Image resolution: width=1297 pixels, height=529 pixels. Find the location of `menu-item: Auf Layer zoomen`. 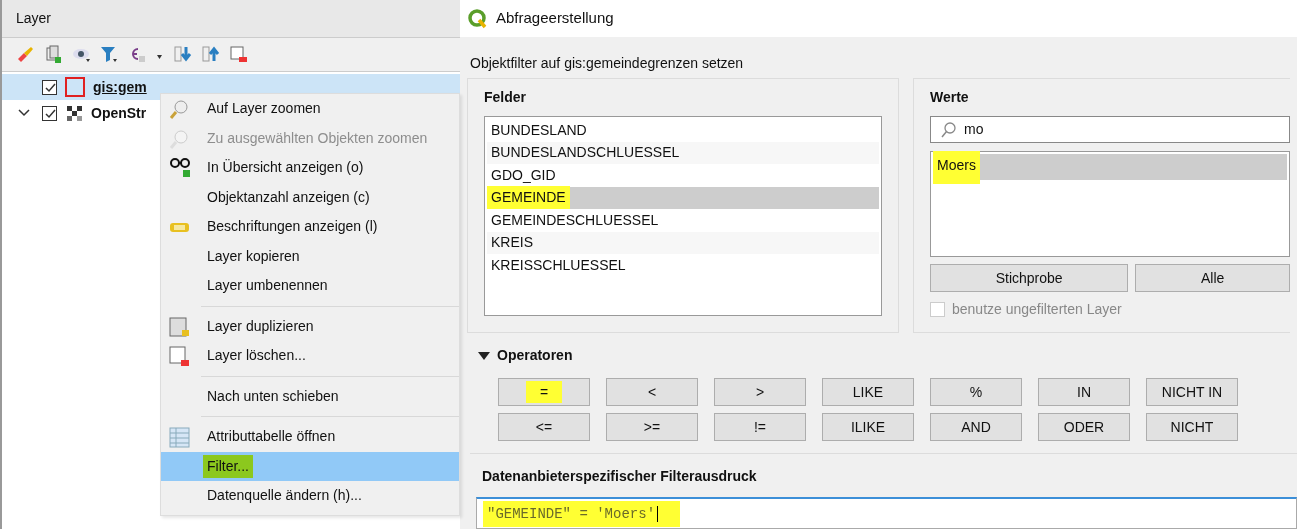

menu-item: Auf Layer zoomen is located at coordinates (264, 109).